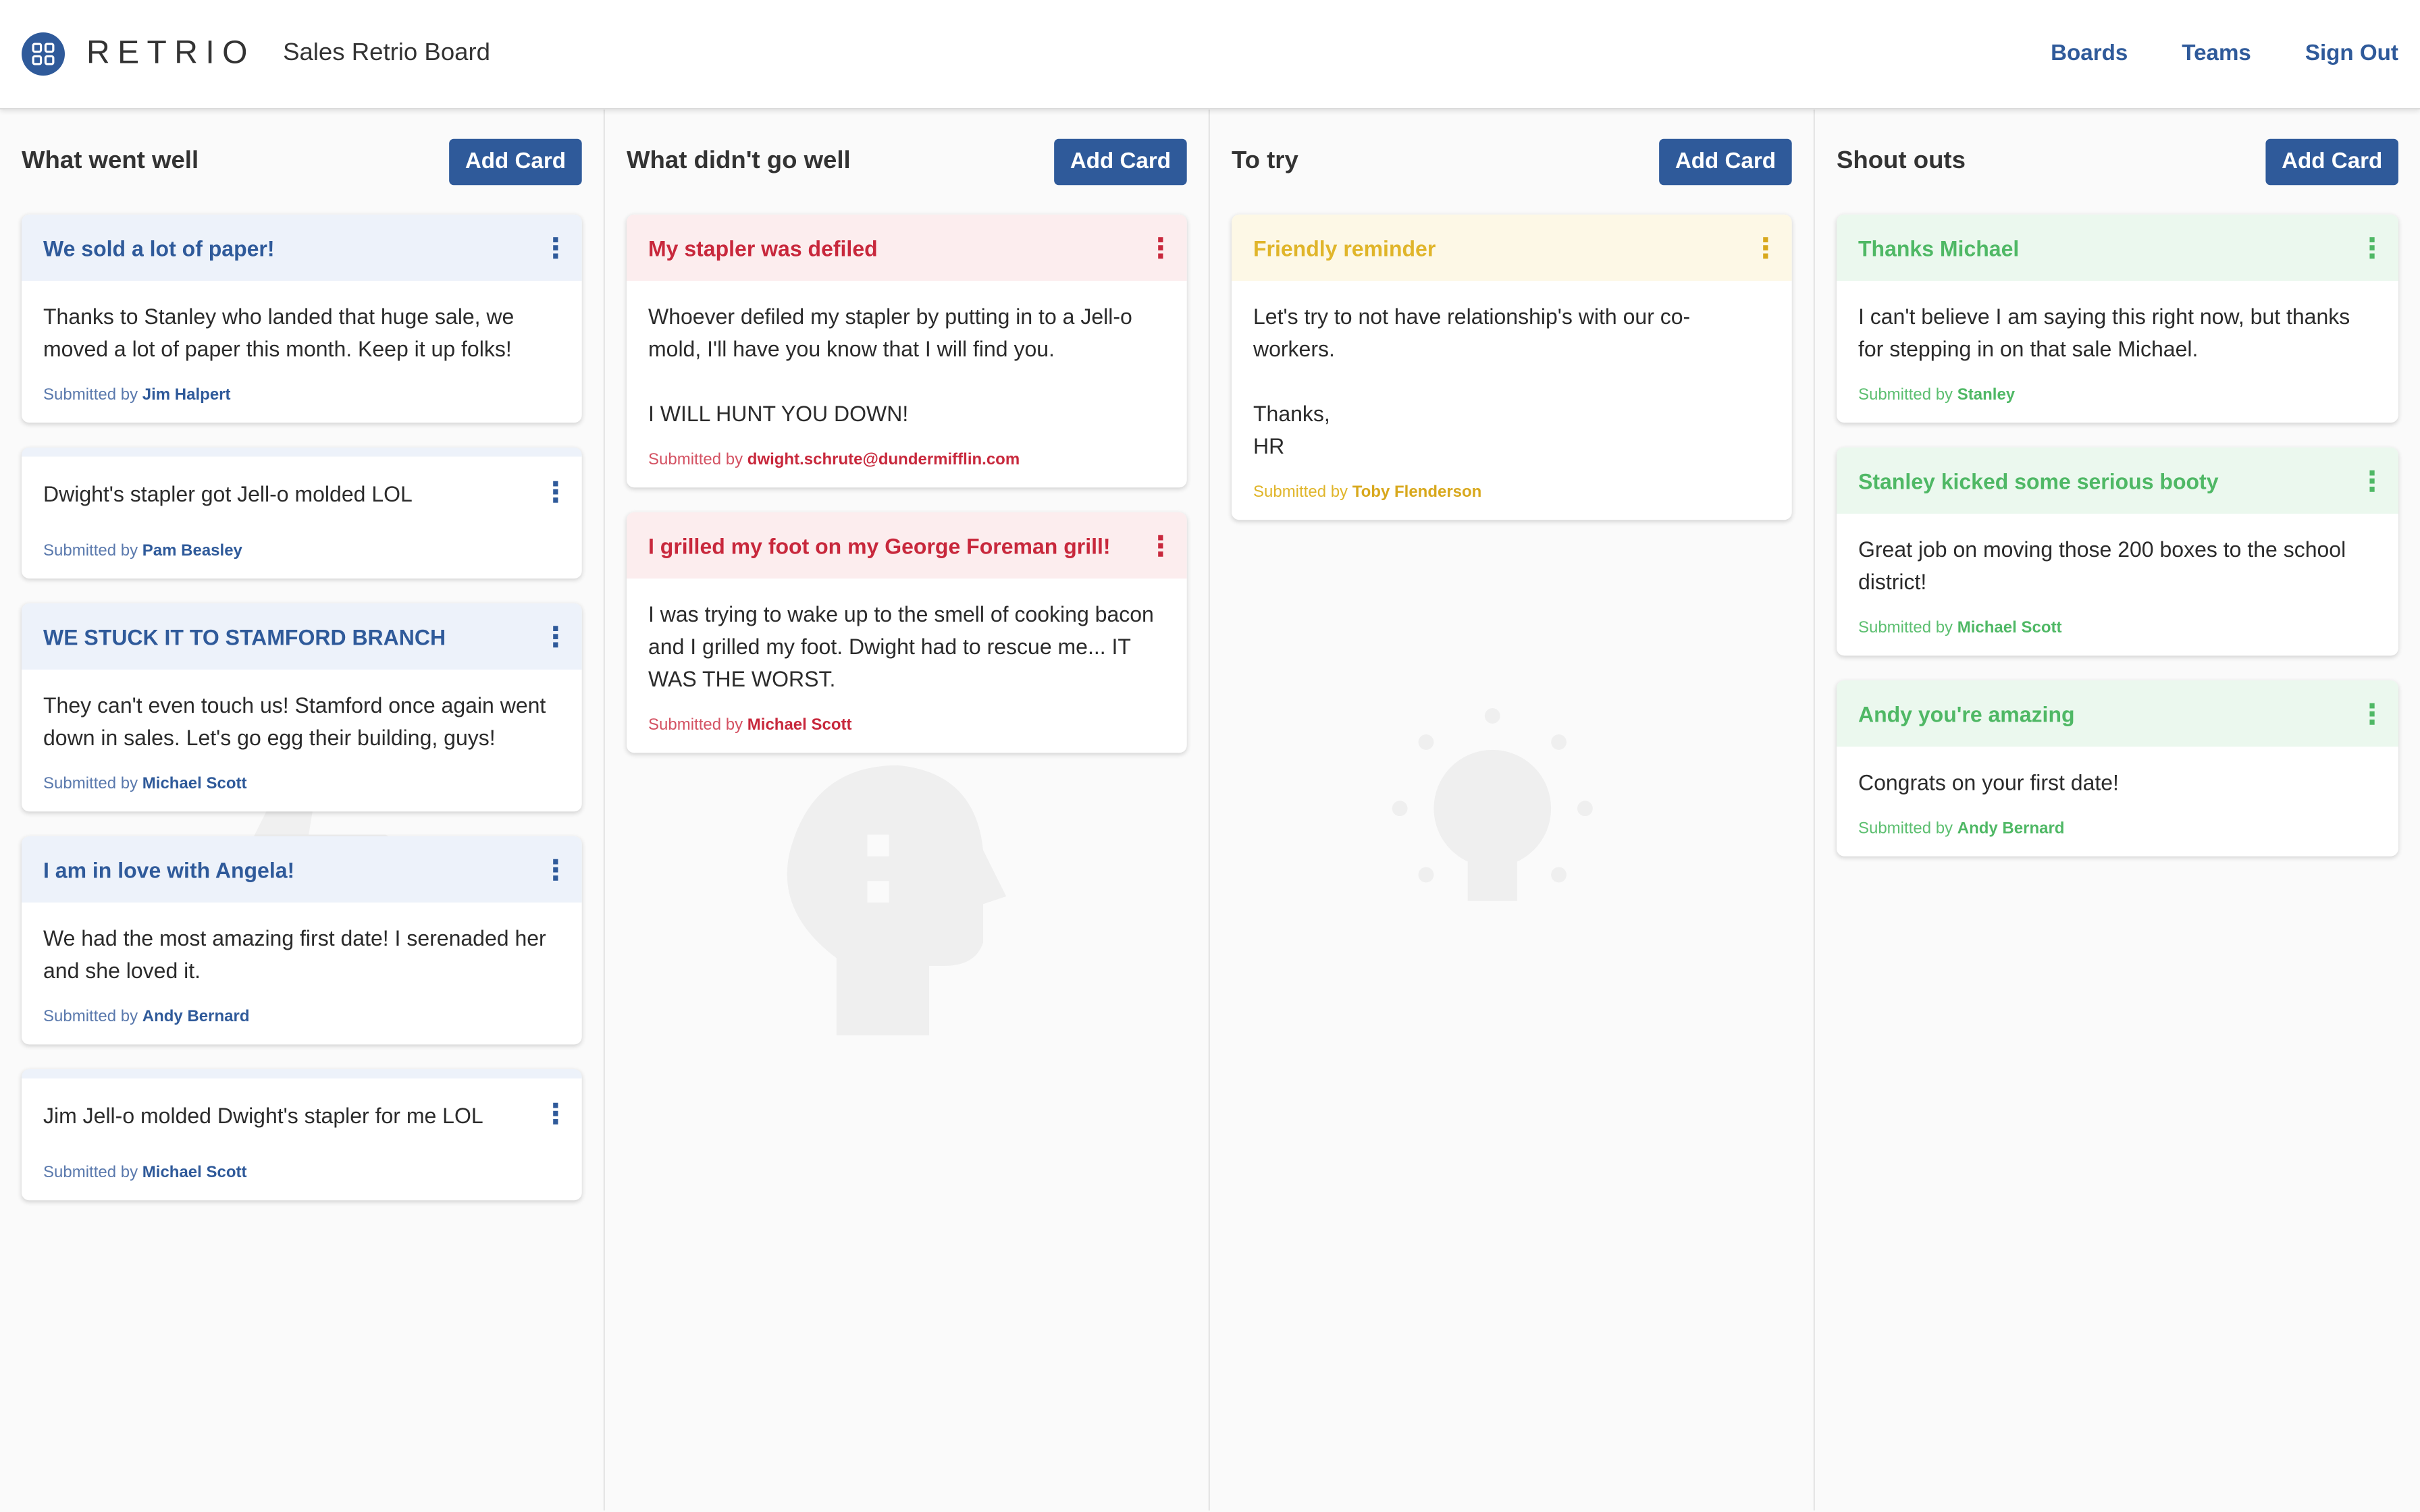 The image size is (2420, 1512). I want to click on head-puzzle-watermark-icon, so click(897, 900).